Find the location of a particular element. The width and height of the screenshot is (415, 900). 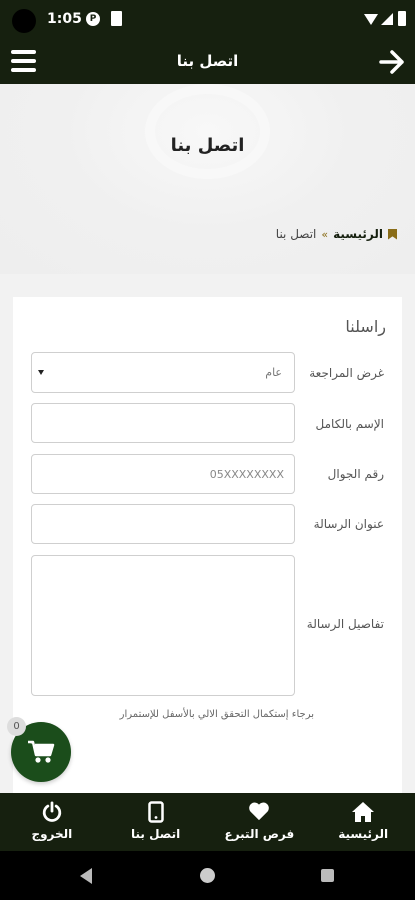

status-time: 1:05 is located at coordinates (64, 19).